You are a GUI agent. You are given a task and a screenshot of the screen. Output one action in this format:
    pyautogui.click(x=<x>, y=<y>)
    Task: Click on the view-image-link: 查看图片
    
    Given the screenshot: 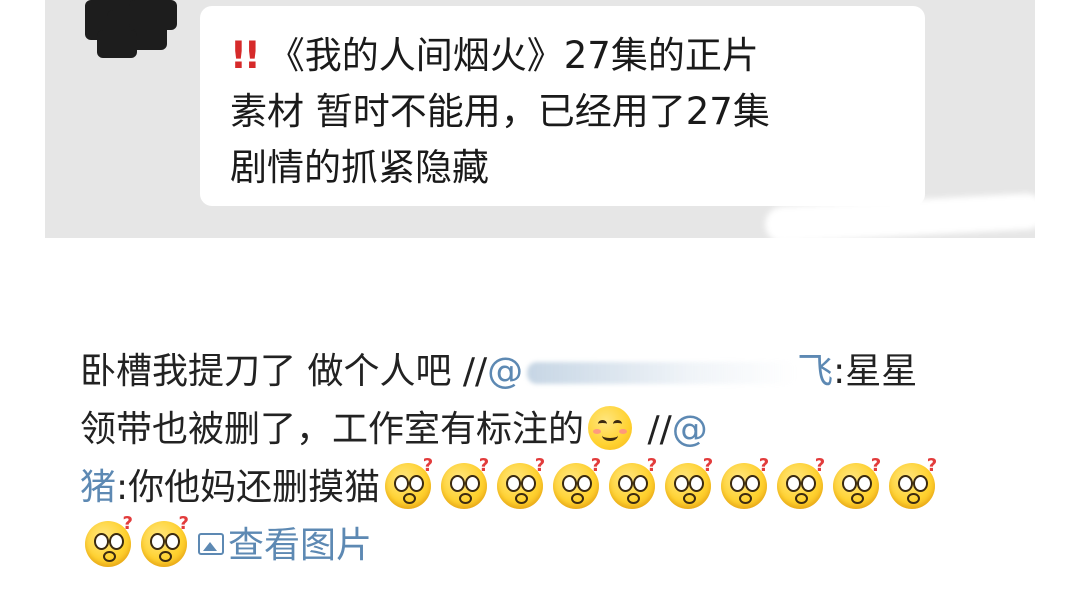 What is the action you would take?
    pyautogui.click(x=285, y=545)
    